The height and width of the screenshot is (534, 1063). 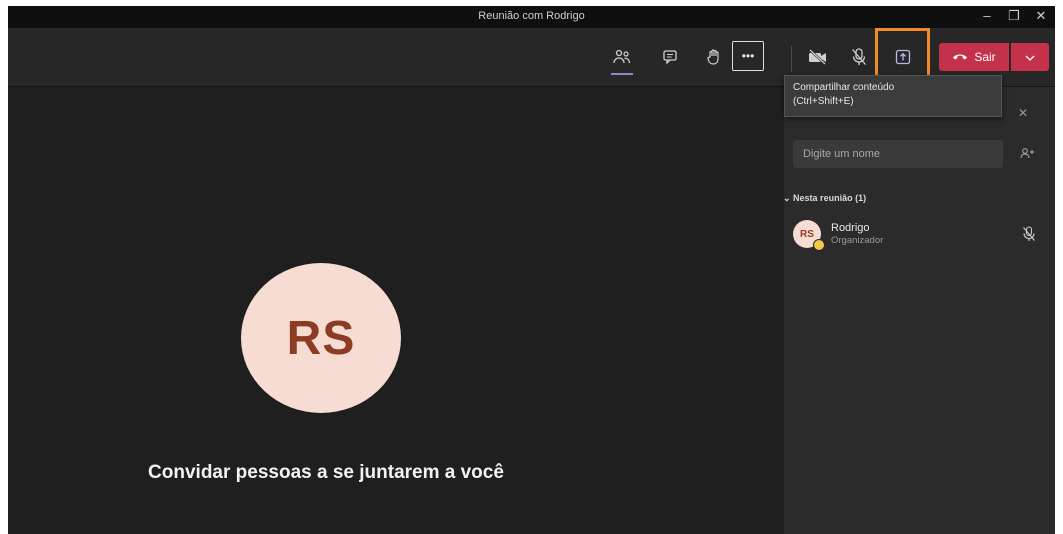 I want to click on camera-toggle-button, so click(x=818, y=57).